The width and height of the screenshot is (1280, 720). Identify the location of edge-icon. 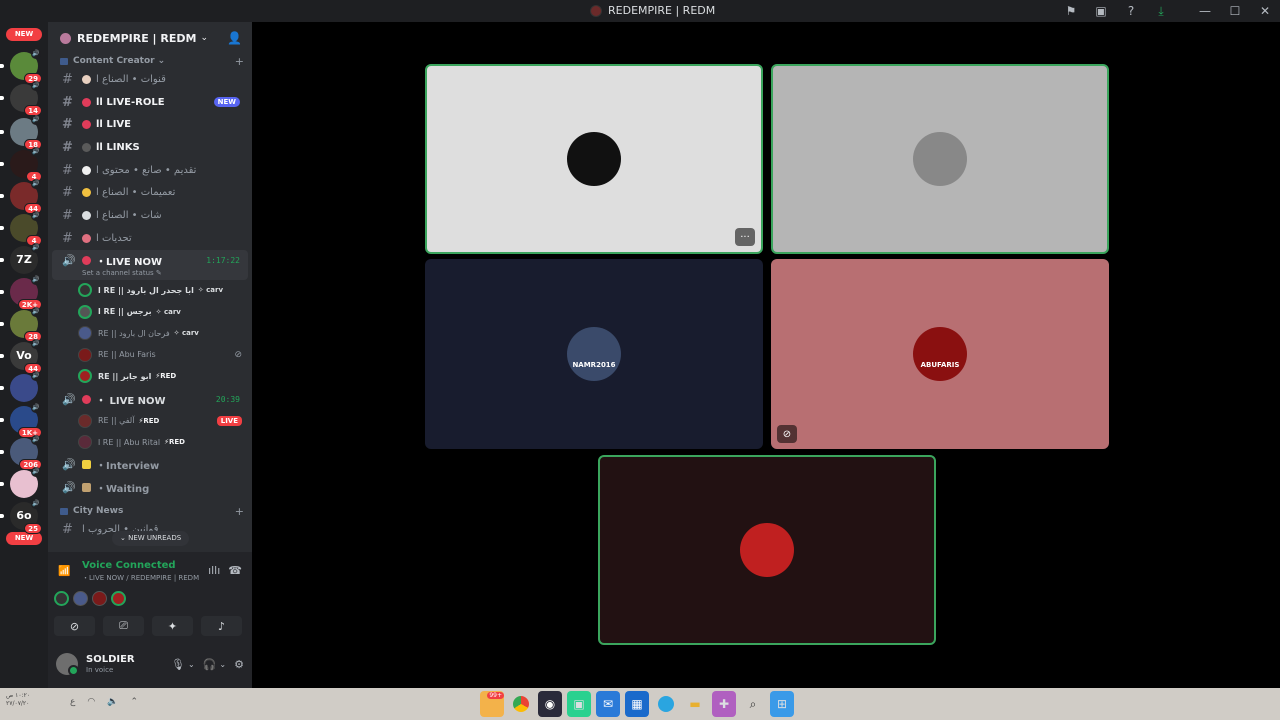
(666, 704).